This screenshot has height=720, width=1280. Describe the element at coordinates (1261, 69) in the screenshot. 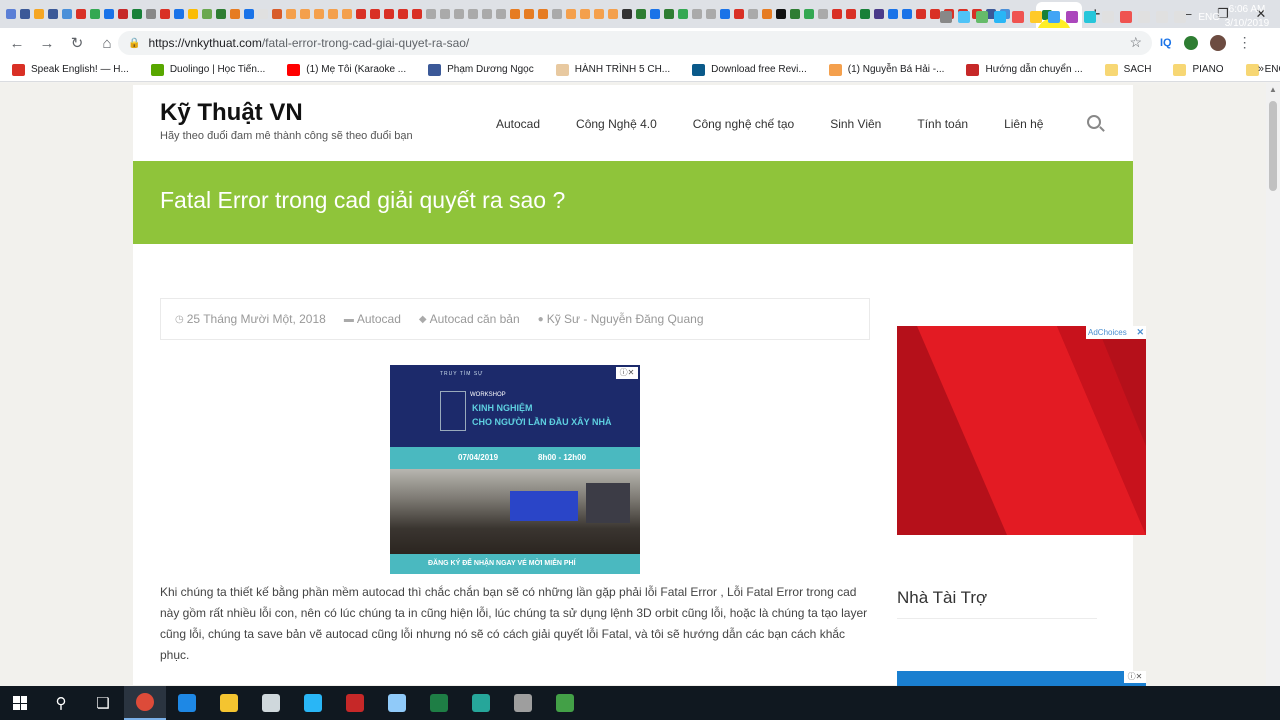

I see `bookmarks-overflow-icon: »` at that location.